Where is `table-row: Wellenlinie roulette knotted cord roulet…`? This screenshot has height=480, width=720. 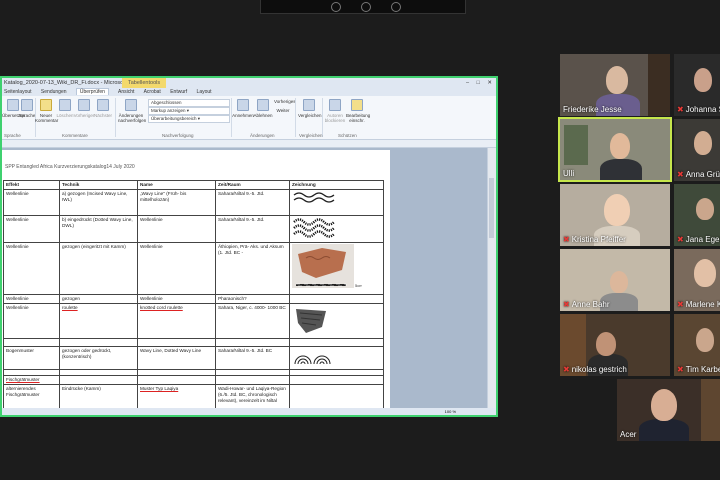 table-row: Wellenlinie roulette knotted cord roulet… is located at coordinates (193, 321).